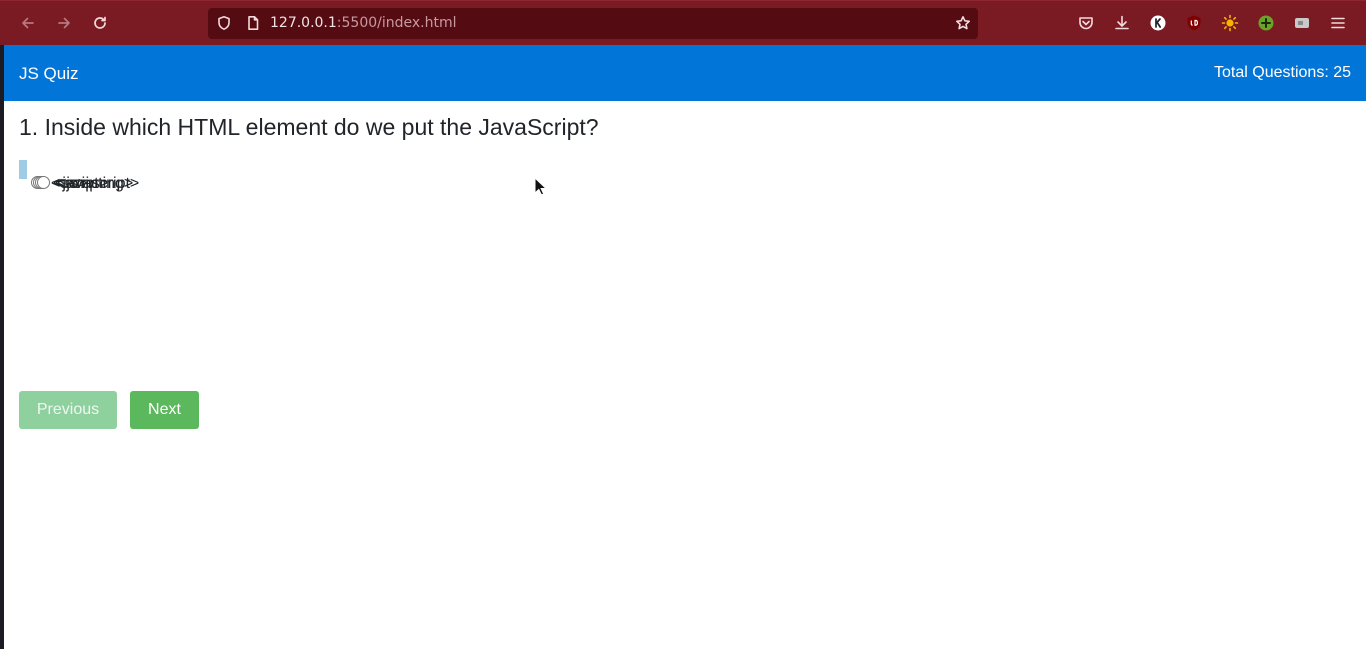  I want to click on url-text: 127.0.0.1:5500/index.html, so click(363, 23).